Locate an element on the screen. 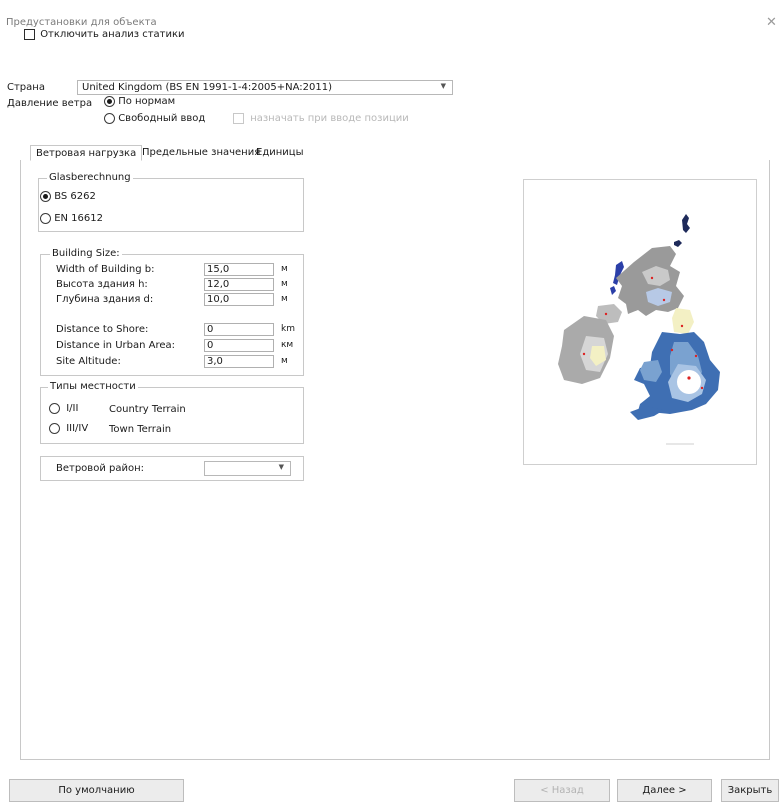  altitude-label: Site Altitude: is located at coordinates (88, 361).